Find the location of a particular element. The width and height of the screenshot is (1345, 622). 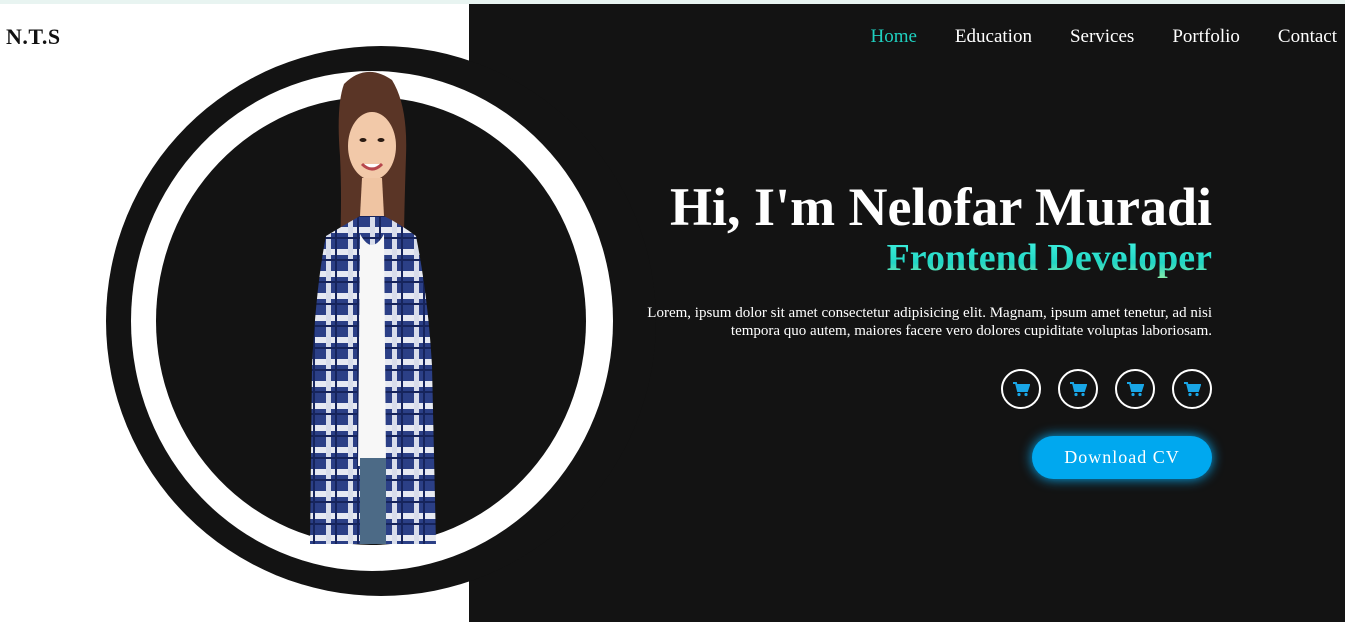

nav-home: Home is located at coordinates (893, 37).